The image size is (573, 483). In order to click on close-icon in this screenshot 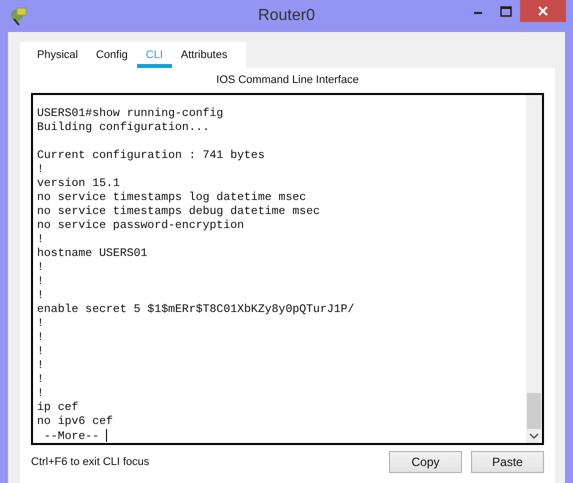, I will do `click(543, 11)`.